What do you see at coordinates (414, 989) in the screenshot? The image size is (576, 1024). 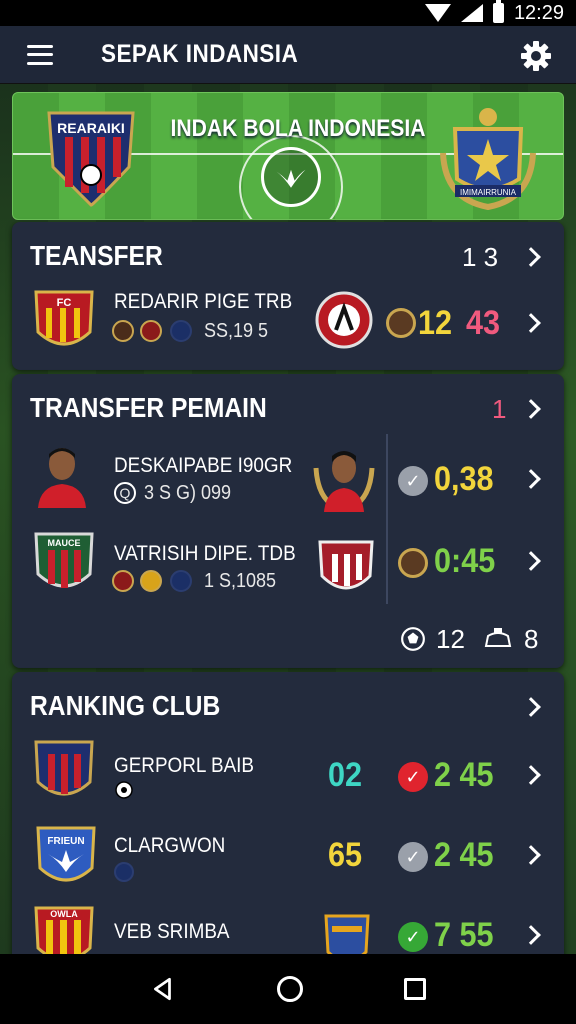 I see `recent-apps-icon` at bounding box center [414, 989].